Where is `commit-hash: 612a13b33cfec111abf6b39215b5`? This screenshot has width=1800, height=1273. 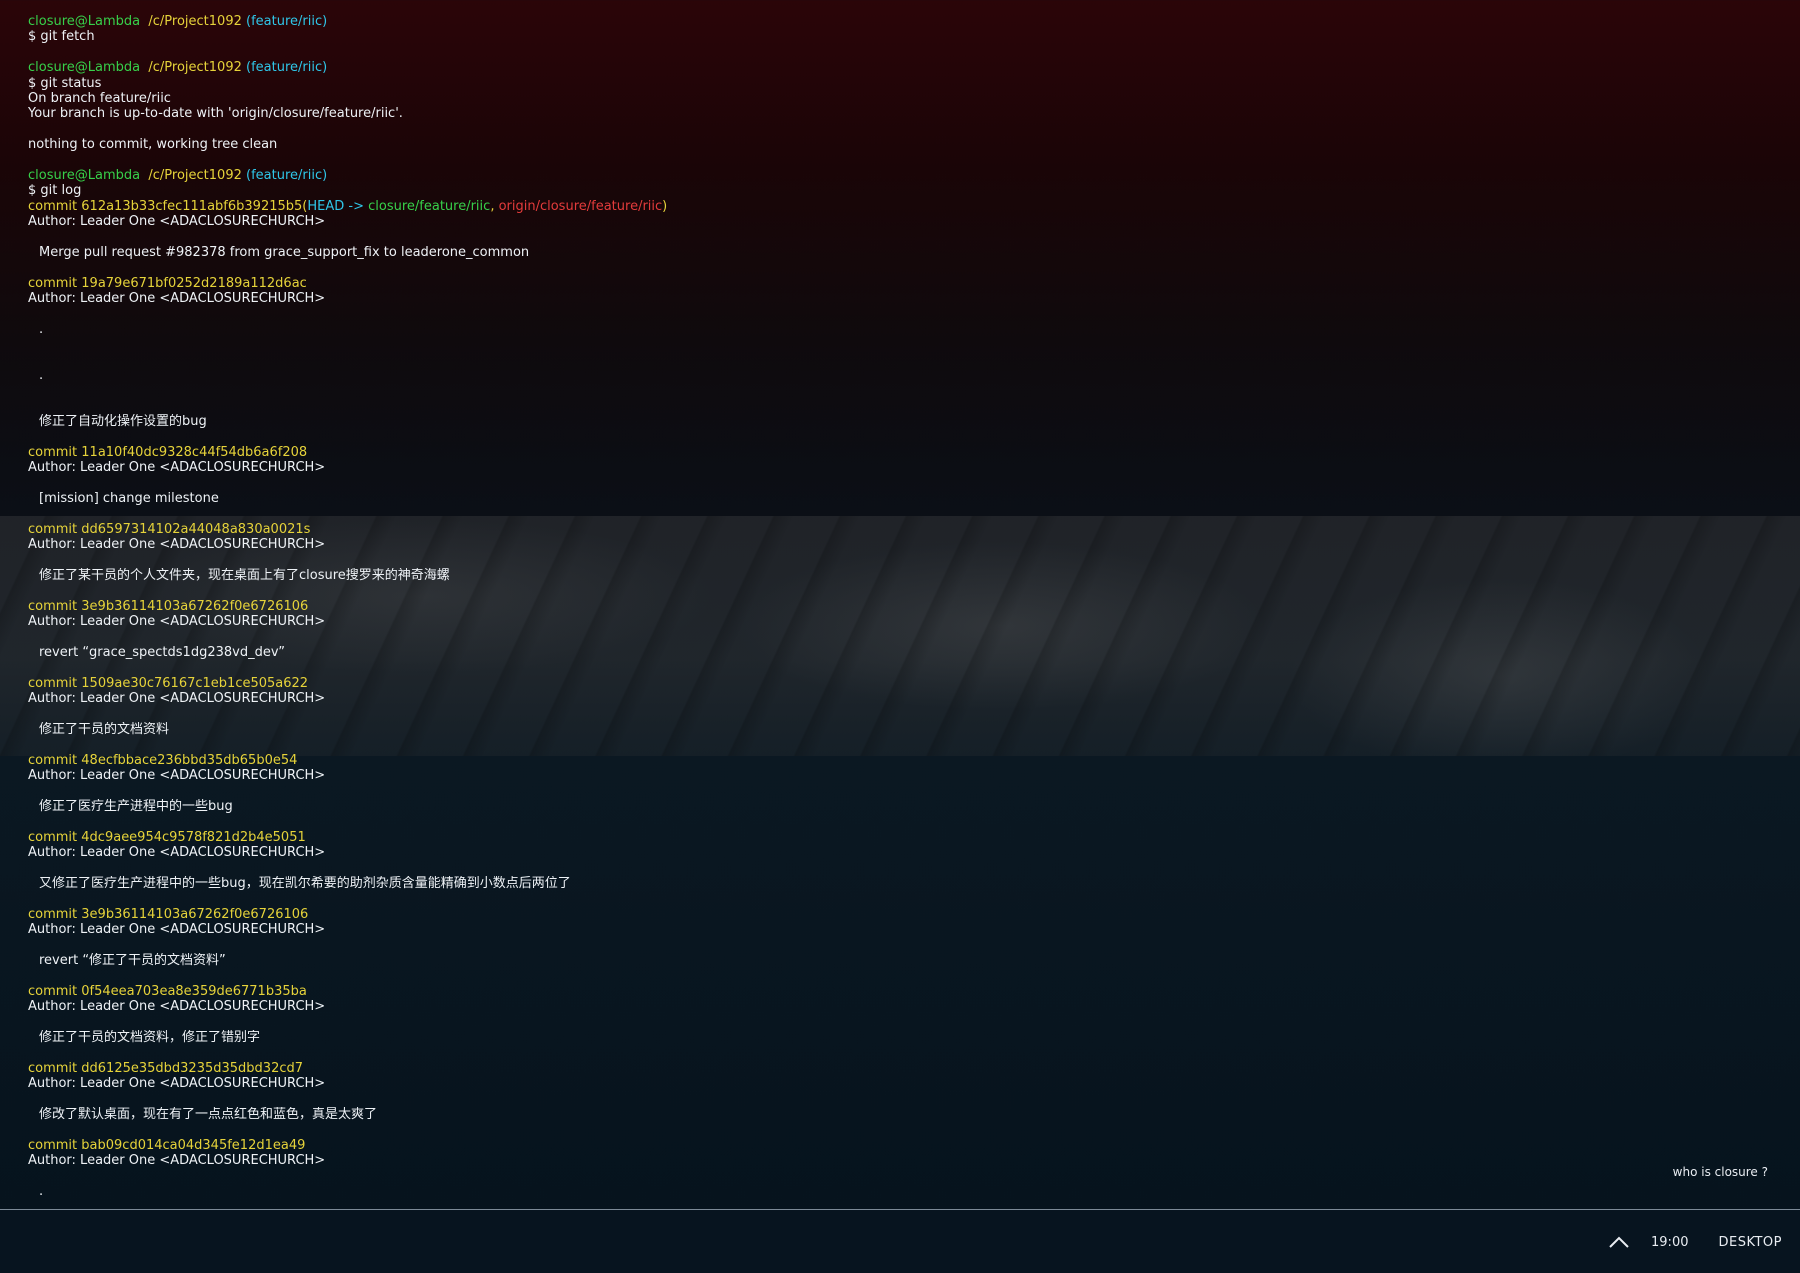
commit-hash: 612a13b33cfec111abf6b39215b5 is located at coordinates (192, 206).